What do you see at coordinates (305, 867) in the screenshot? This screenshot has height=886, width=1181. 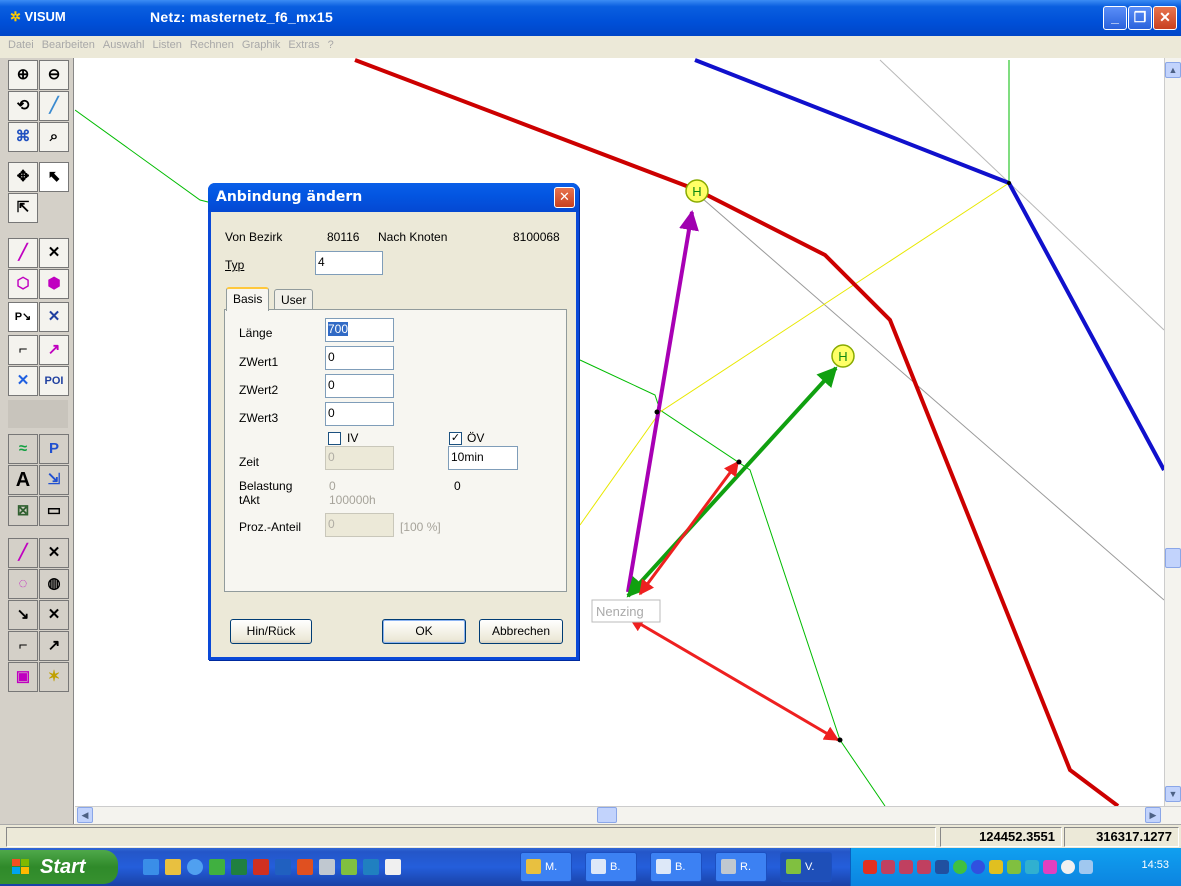 I see `powerpoint-icon` at bounding box center [305, 867].